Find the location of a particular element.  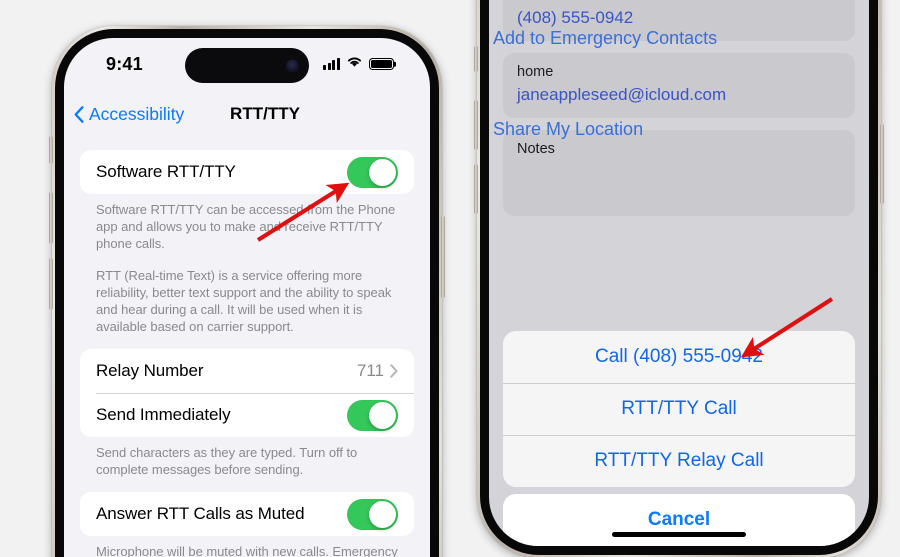

contact-field-label: home is located at coordinates (535, 72).